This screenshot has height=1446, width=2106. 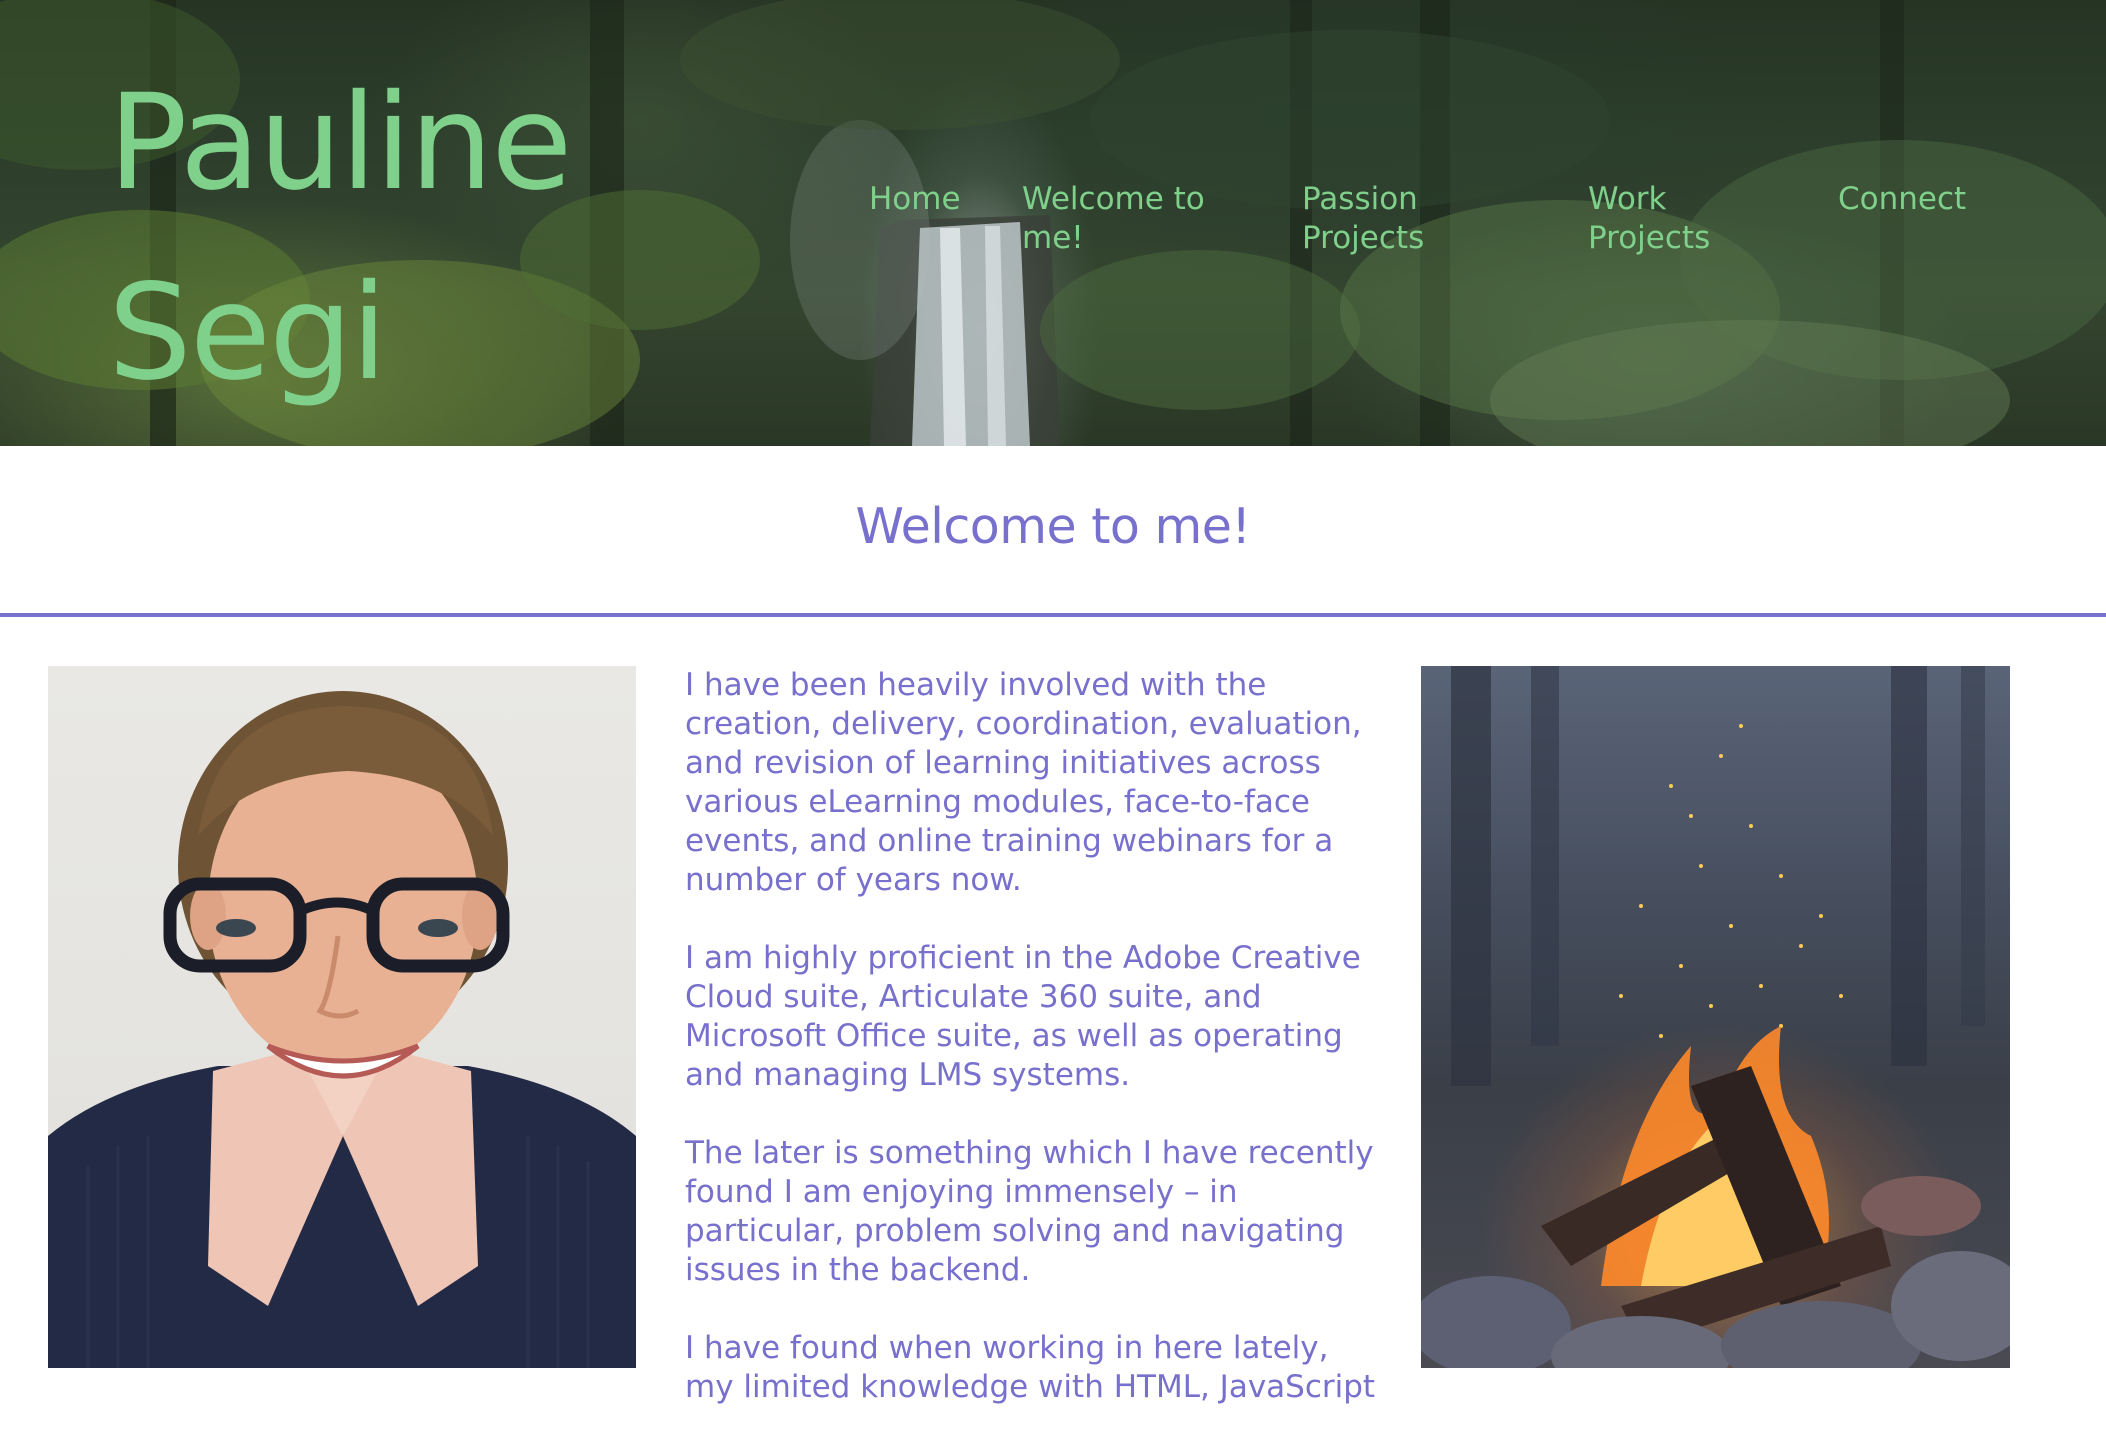 I want to click on nav-connect: Connect, so click(x=1918, y=199).